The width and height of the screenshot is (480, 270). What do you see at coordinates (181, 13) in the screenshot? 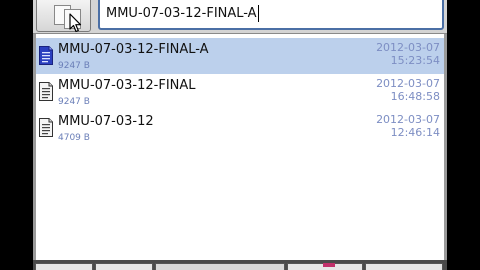
I see `filename-input-value: MMU-07-03-12-FINAL-A` at bounding box center [181, 13].